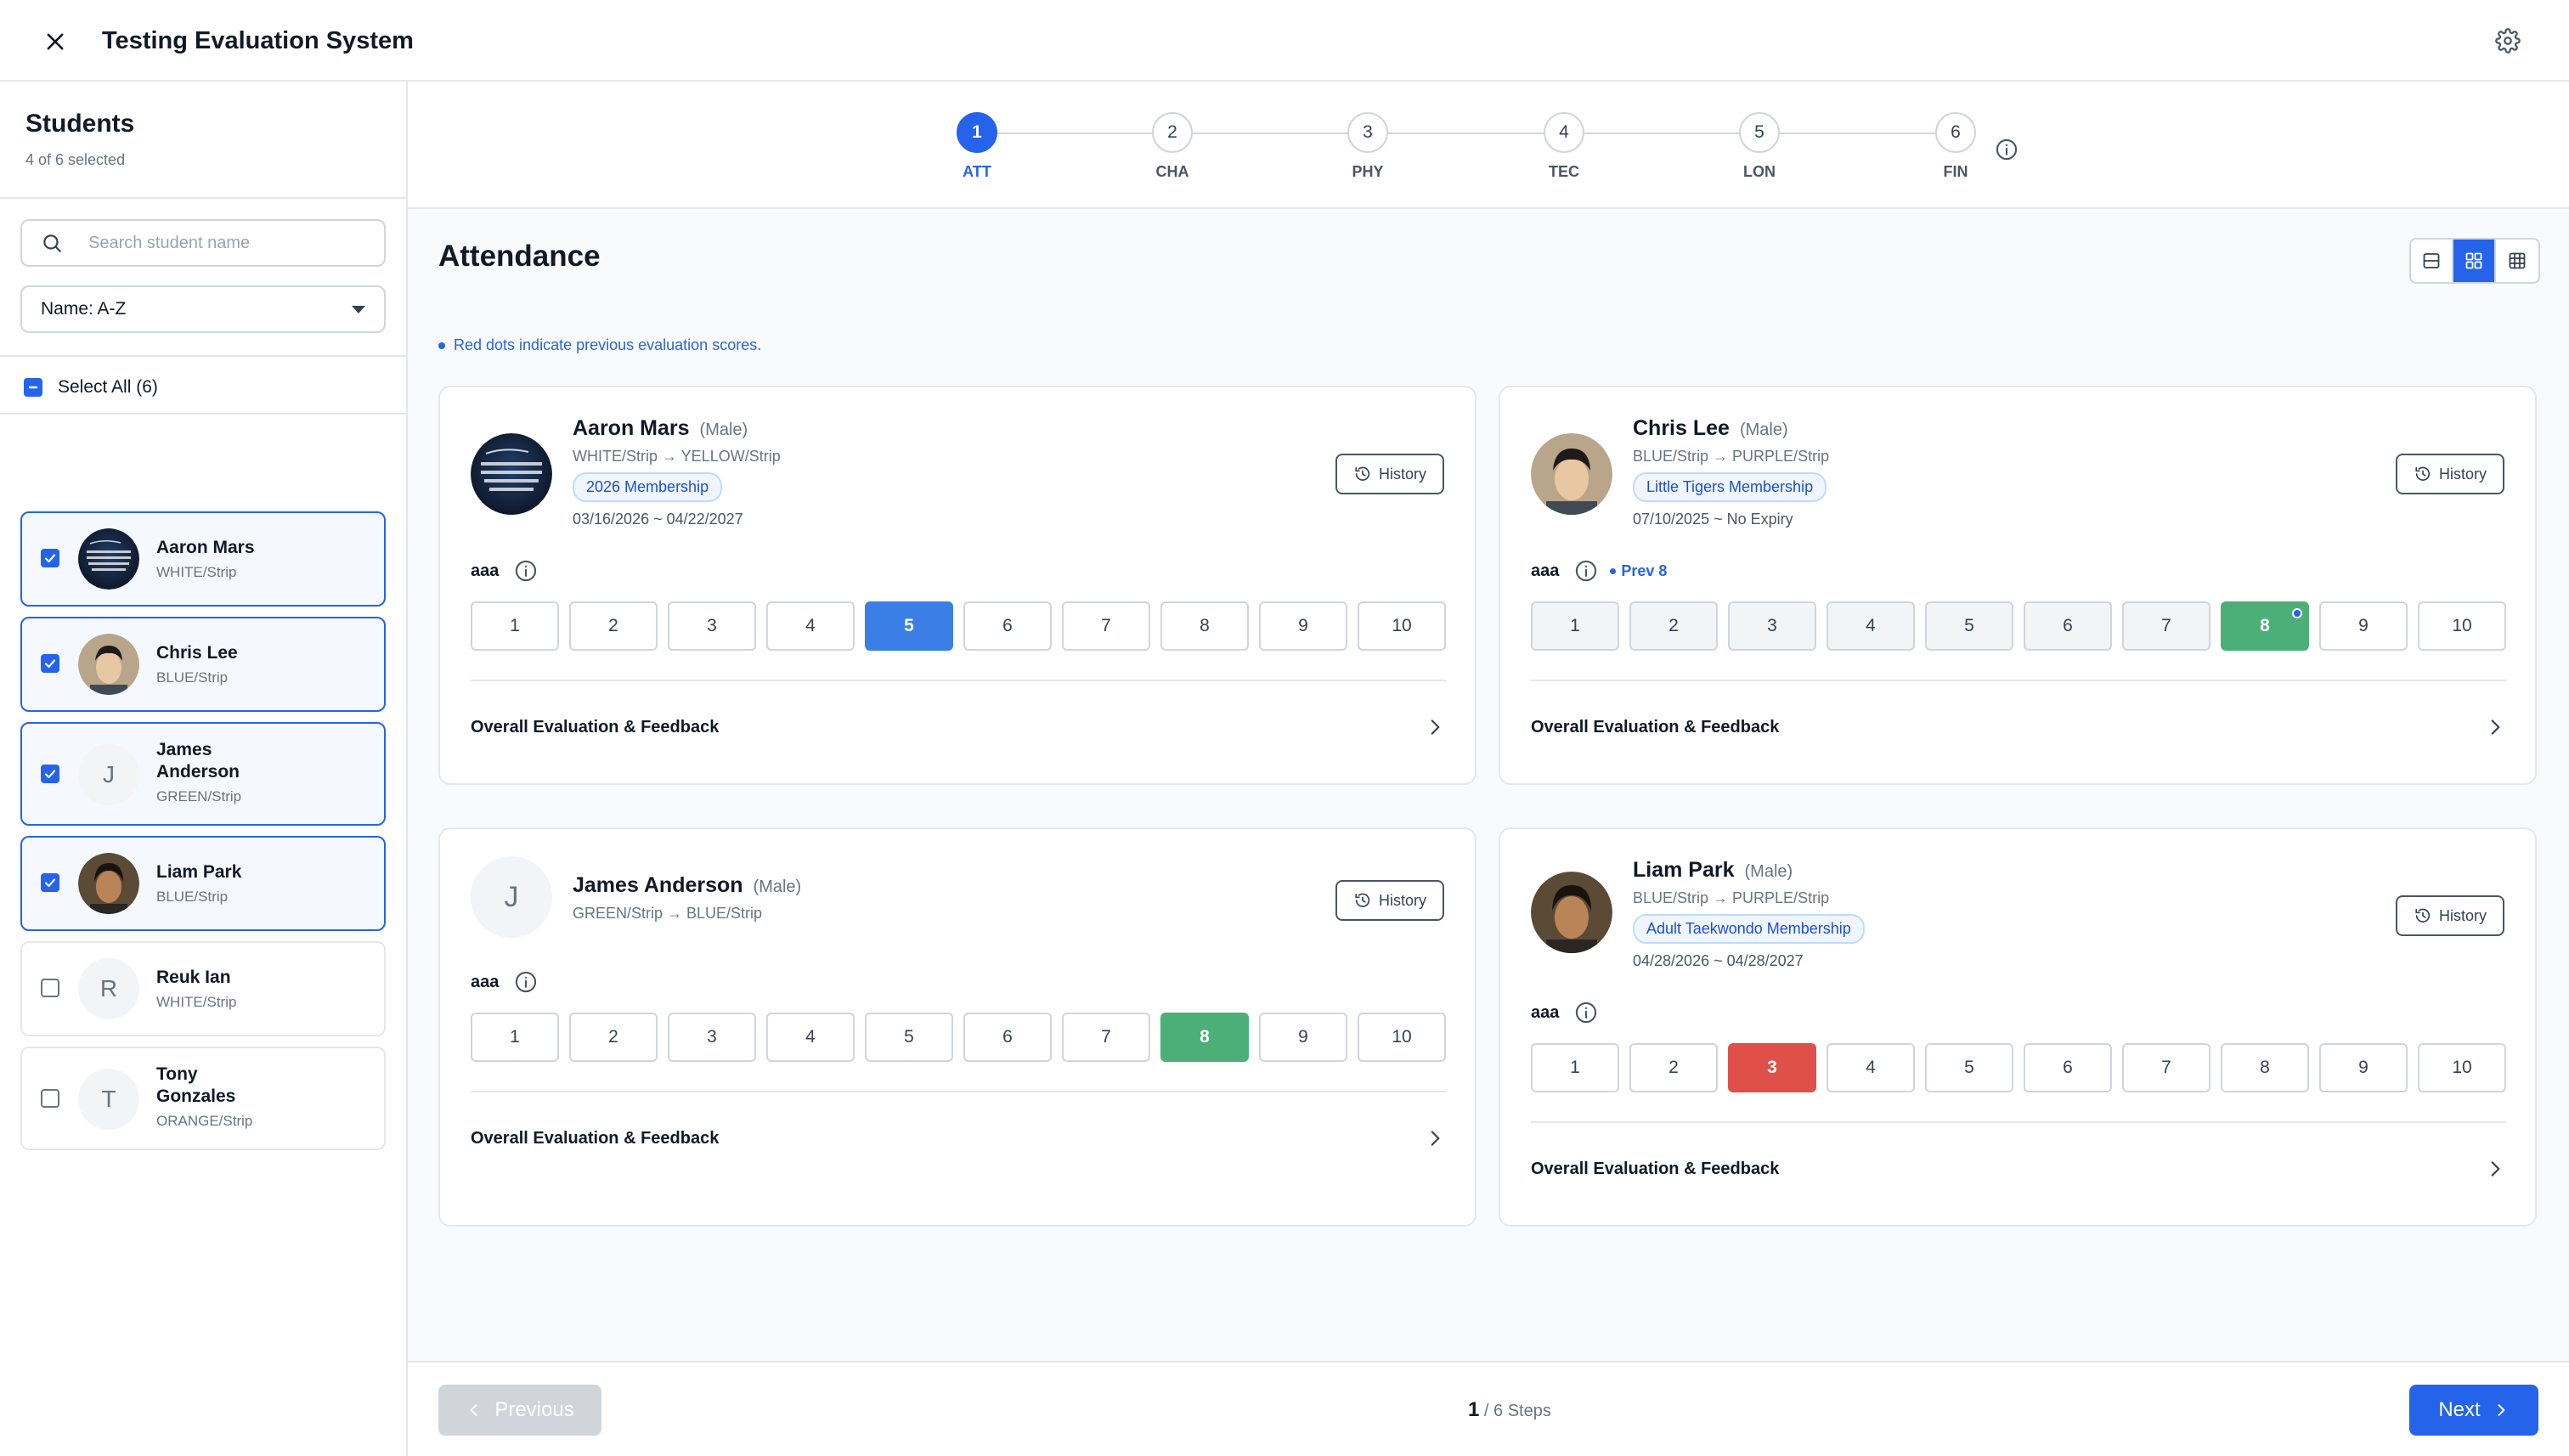 This screenshot has height=1456, width=2569. What do you see at coordinates (359, 309) in the screenshot?
I see `caret-down-icon` at bounding box center [359, 309].